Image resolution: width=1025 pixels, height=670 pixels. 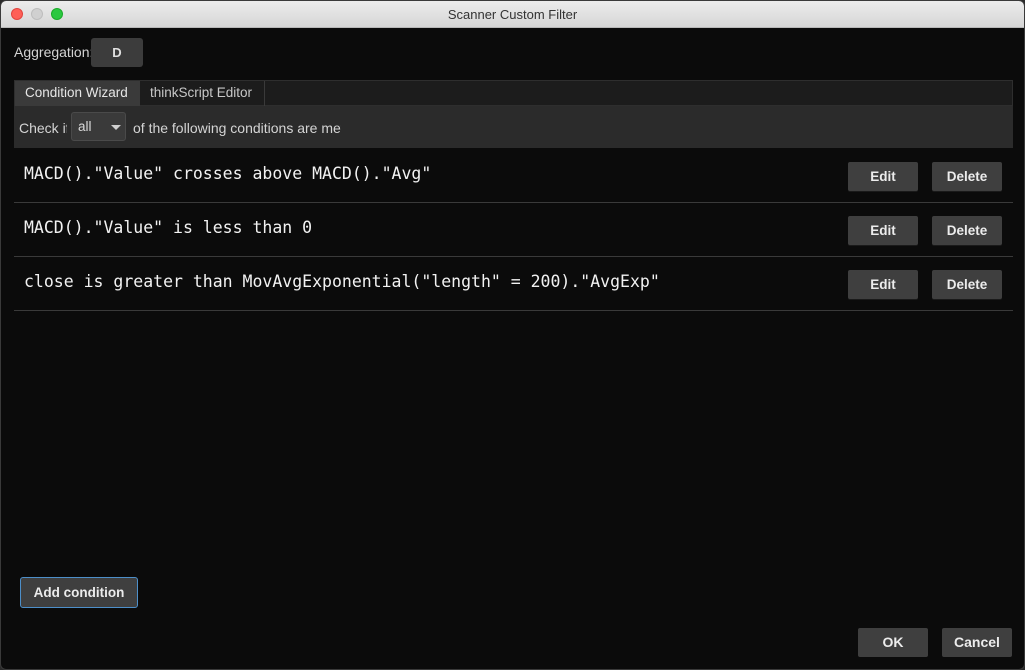 What do you see at coordinates (202, 93) in the screenshot?
I see `tab-thinkscript-editor: thinkScript Editor` at bounding box center [202, 93].